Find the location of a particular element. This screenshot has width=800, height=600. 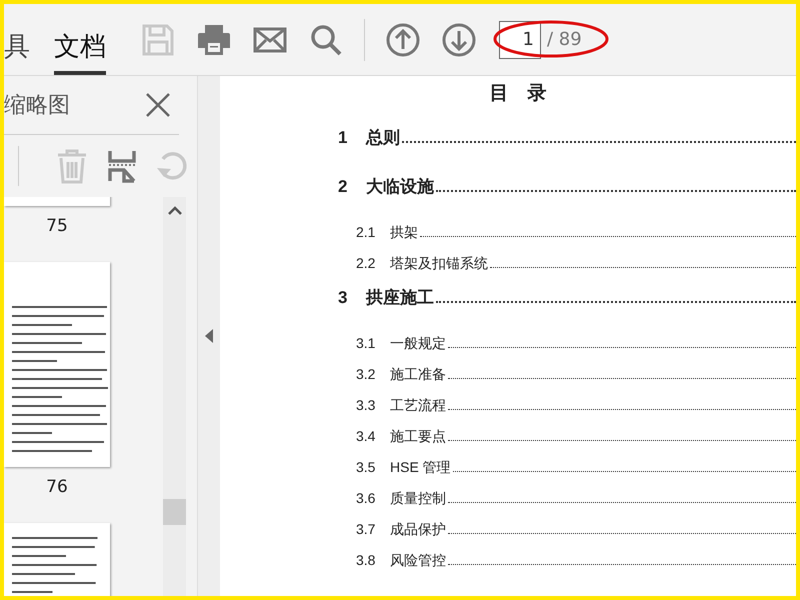

toc-entry-title: 拱座施工 is located at coordinates (400, 298).